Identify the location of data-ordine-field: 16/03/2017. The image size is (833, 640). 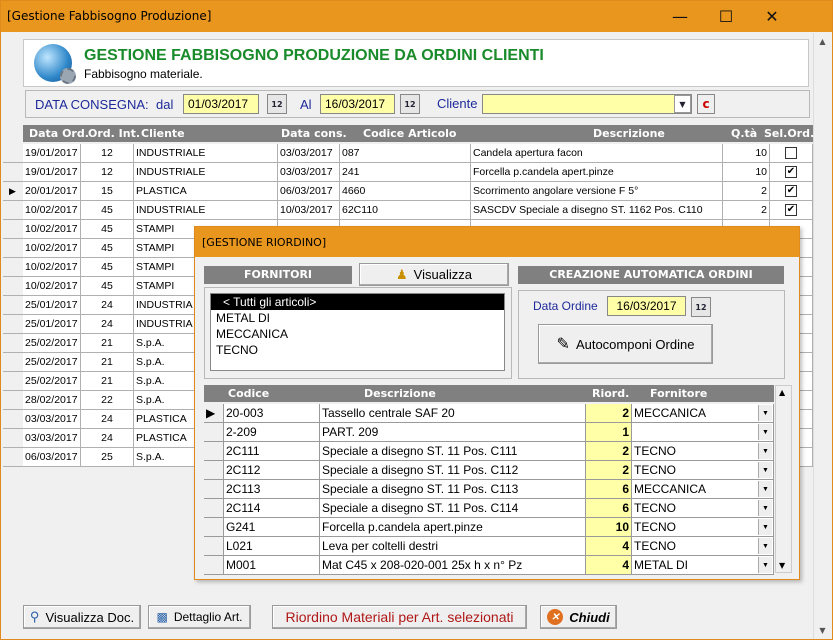
(646, 306).